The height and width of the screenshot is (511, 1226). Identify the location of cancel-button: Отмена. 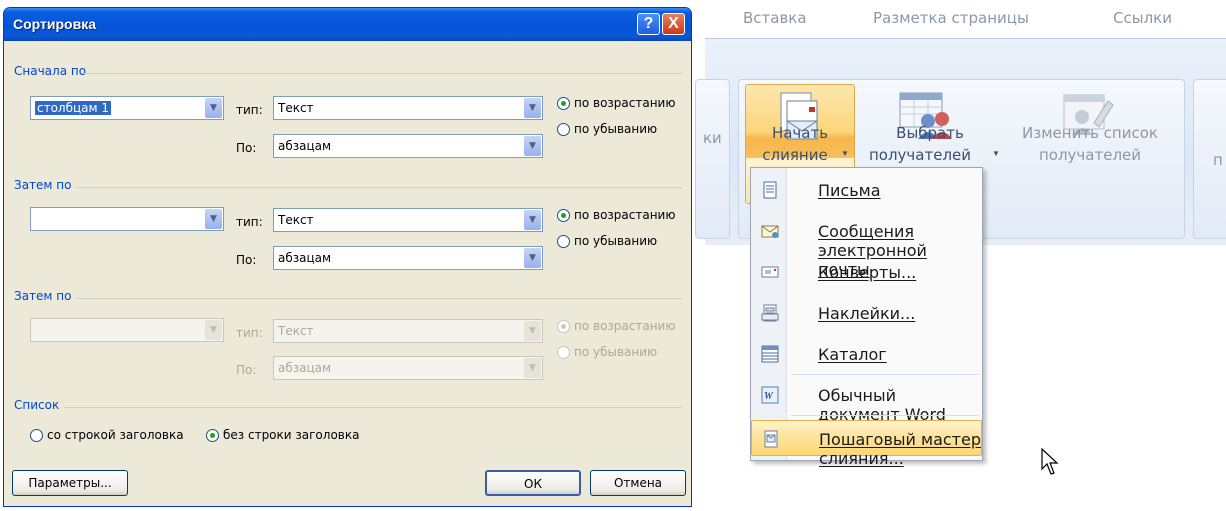
(638, 483).